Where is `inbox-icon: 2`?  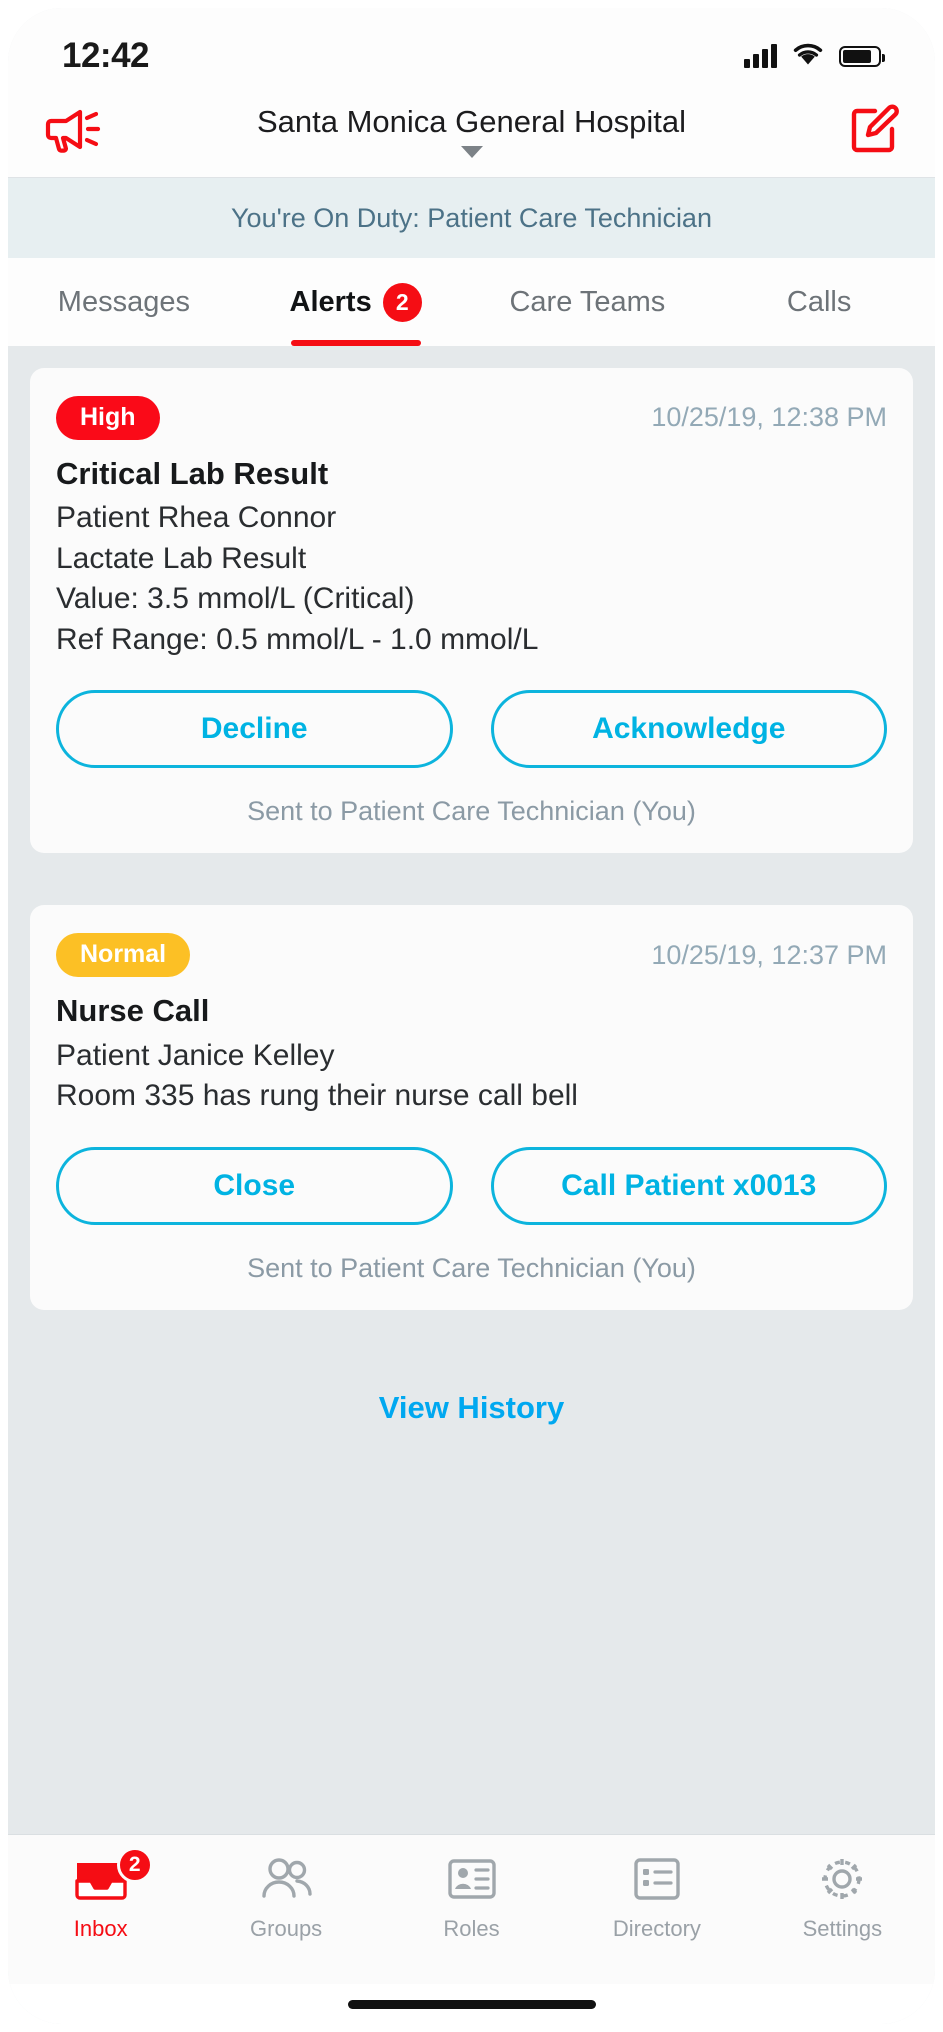 inbox-icon: 2 is located at coordinates (112, 1877).